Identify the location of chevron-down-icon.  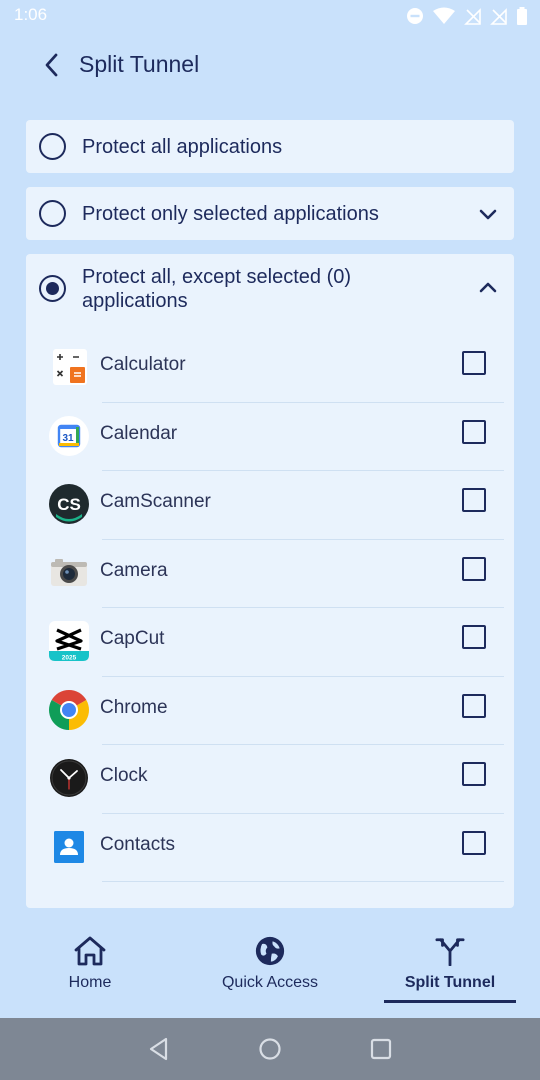
(488, 214).